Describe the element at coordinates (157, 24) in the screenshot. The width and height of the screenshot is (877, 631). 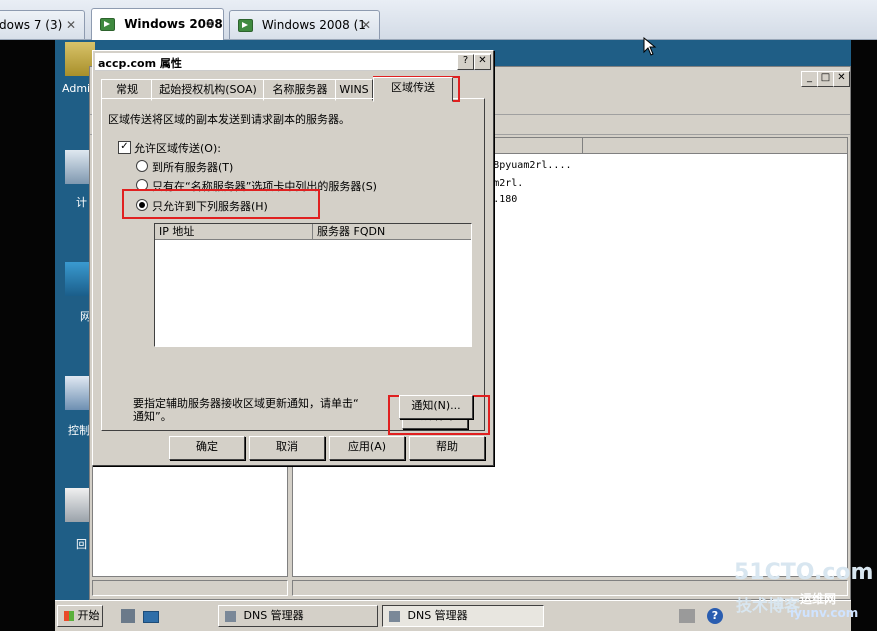
I see `host-tab-windows2008: Windows 2008 ✕` at that location.